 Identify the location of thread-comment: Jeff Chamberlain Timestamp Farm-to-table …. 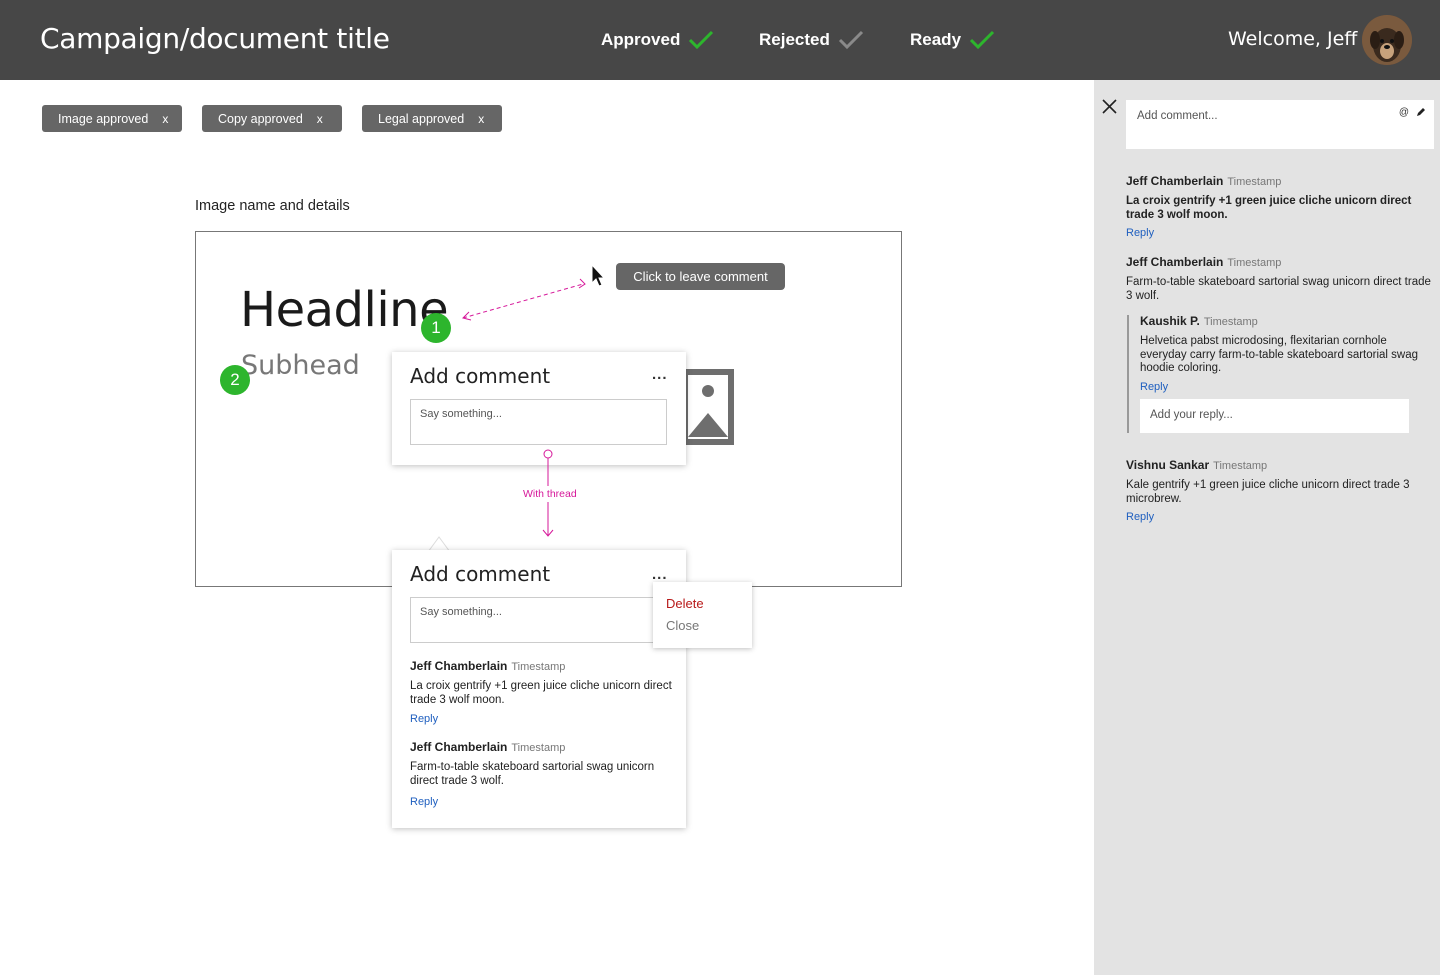
(541, 773).